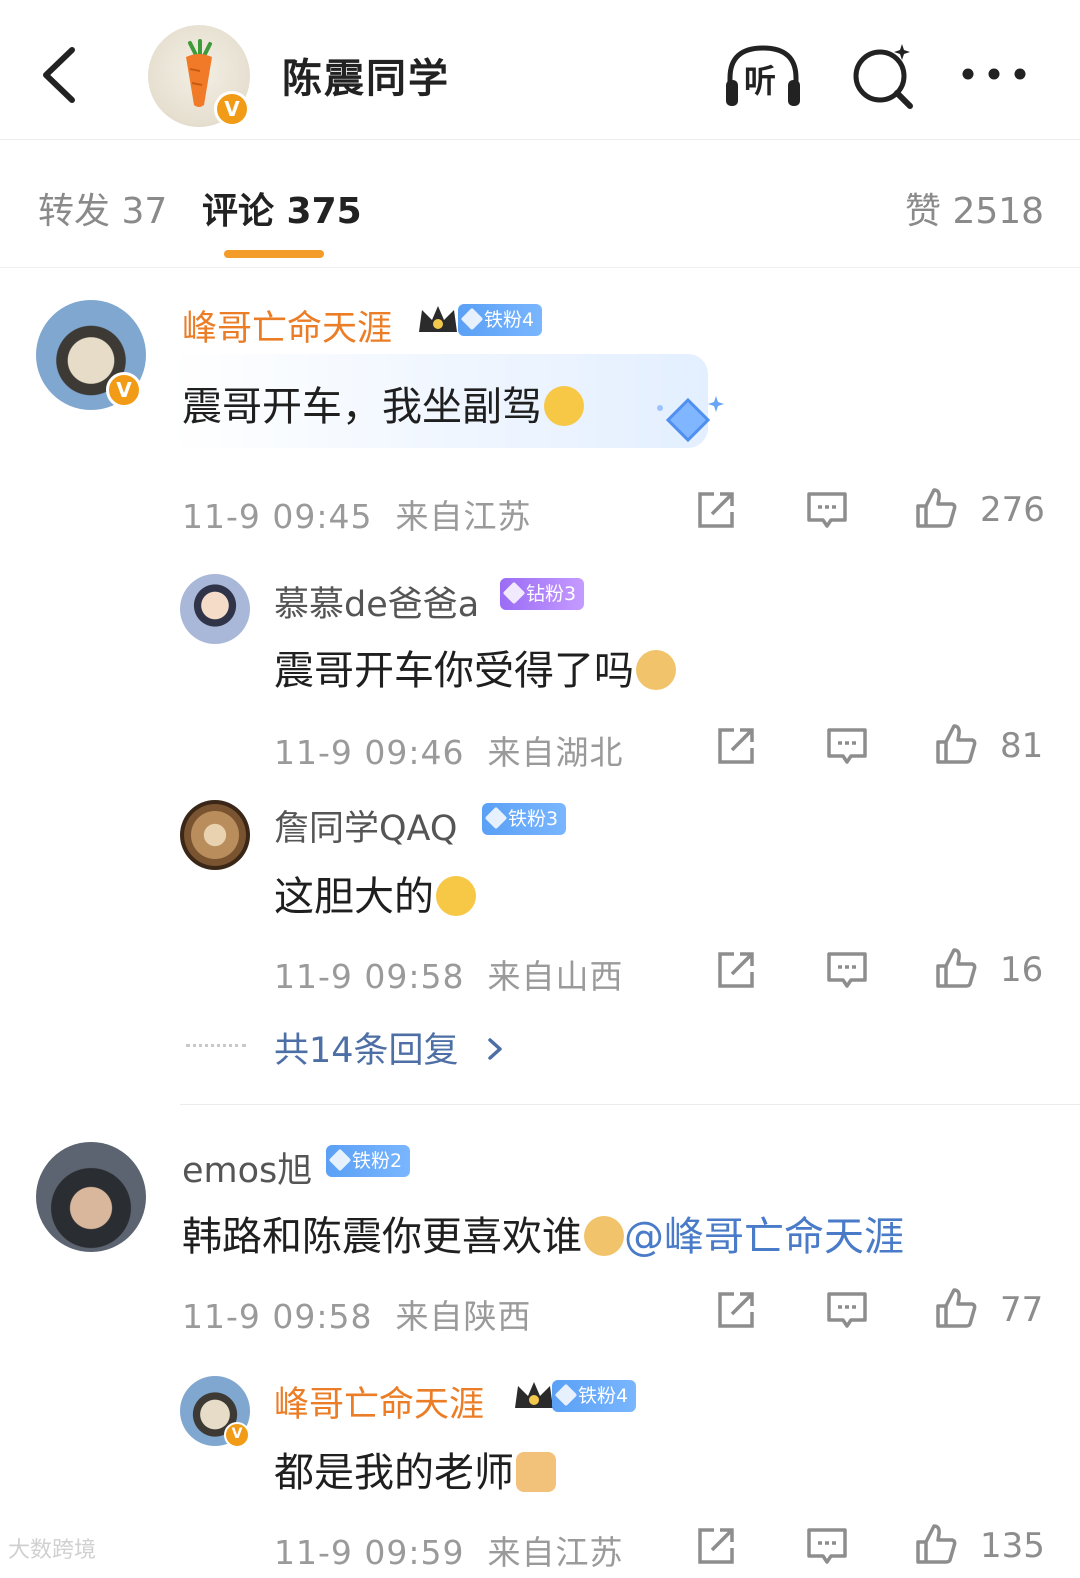 The image size is (1080, 1578). What do you see at coordinates (475, 667) in the screenshot?
I see `reply-text: 震哥开车你受得了吗` at bounding box center [475, 667].